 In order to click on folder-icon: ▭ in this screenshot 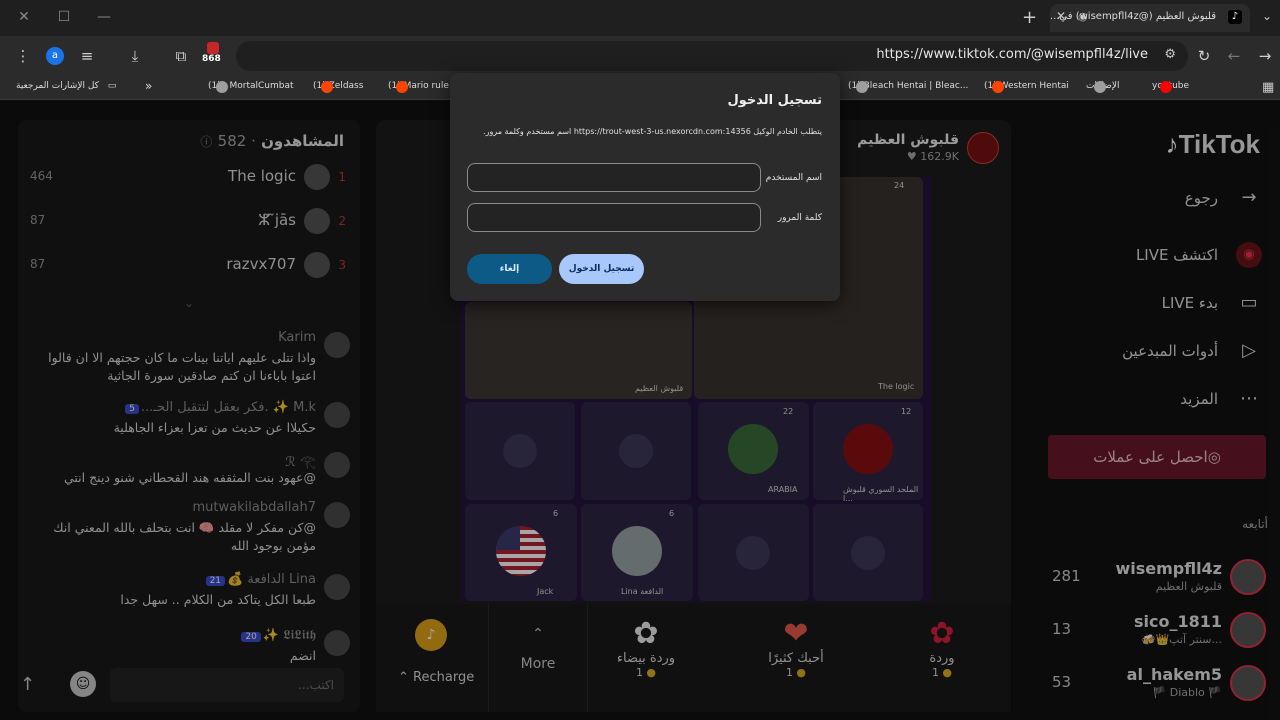, I will do `click(112, 86)`.